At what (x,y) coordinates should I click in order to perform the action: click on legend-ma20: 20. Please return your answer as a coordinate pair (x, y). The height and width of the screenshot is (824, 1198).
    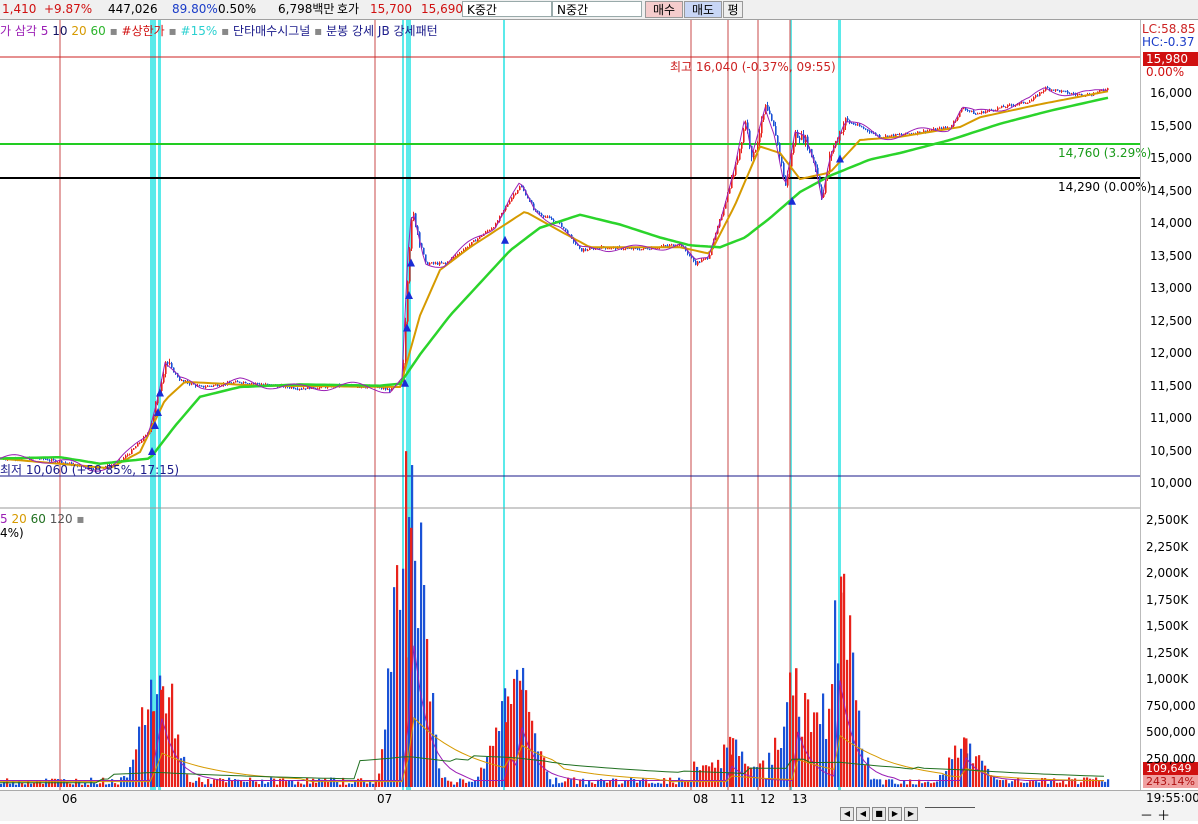
    Looking at the image, I should click on (79, 31).